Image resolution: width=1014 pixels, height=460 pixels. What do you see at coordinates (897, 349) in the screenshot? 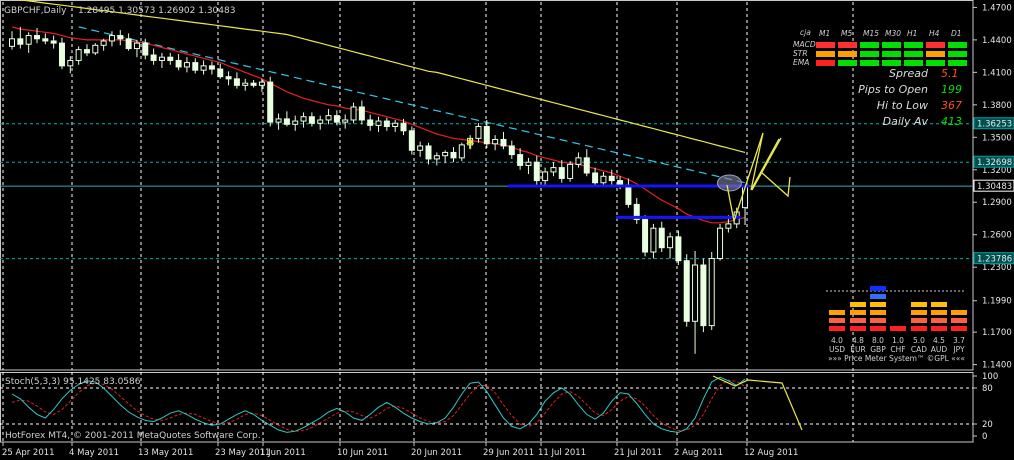
I see `currency-code: CHF` at bounding box center [897, 349].